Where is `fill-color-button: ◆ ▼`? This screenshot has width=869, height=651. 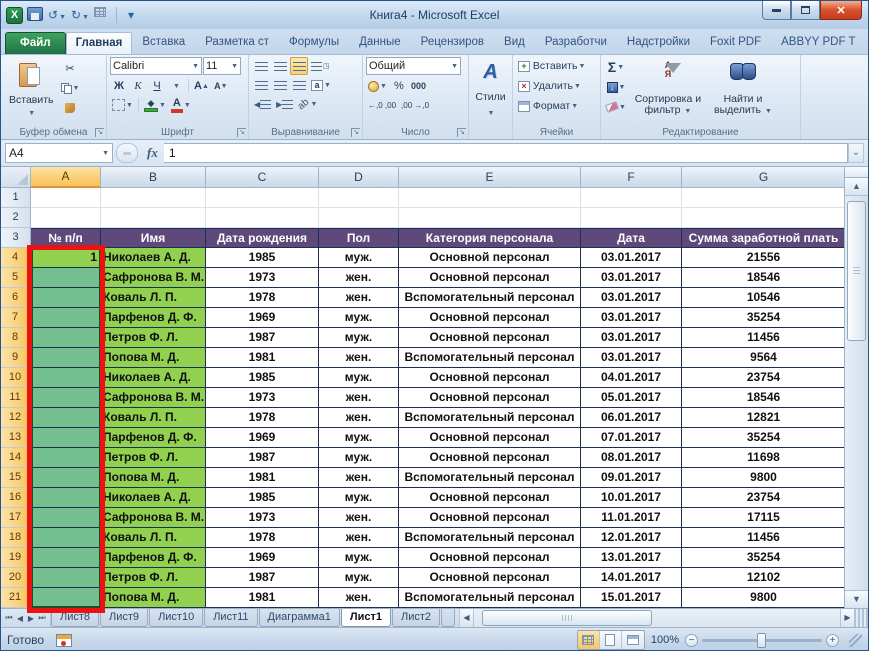
fill-color-button: ◆ ▼ is located at coordinates (155, 105).